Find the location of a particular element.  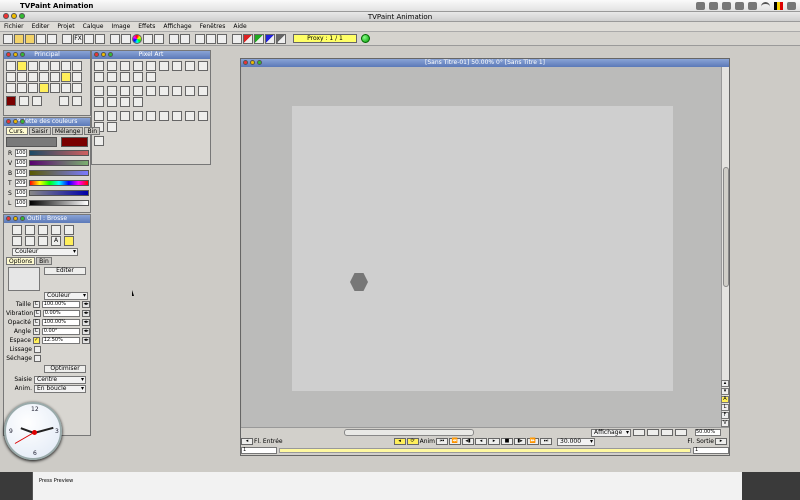

zoom-window-button is located at coordinates (22, 16).